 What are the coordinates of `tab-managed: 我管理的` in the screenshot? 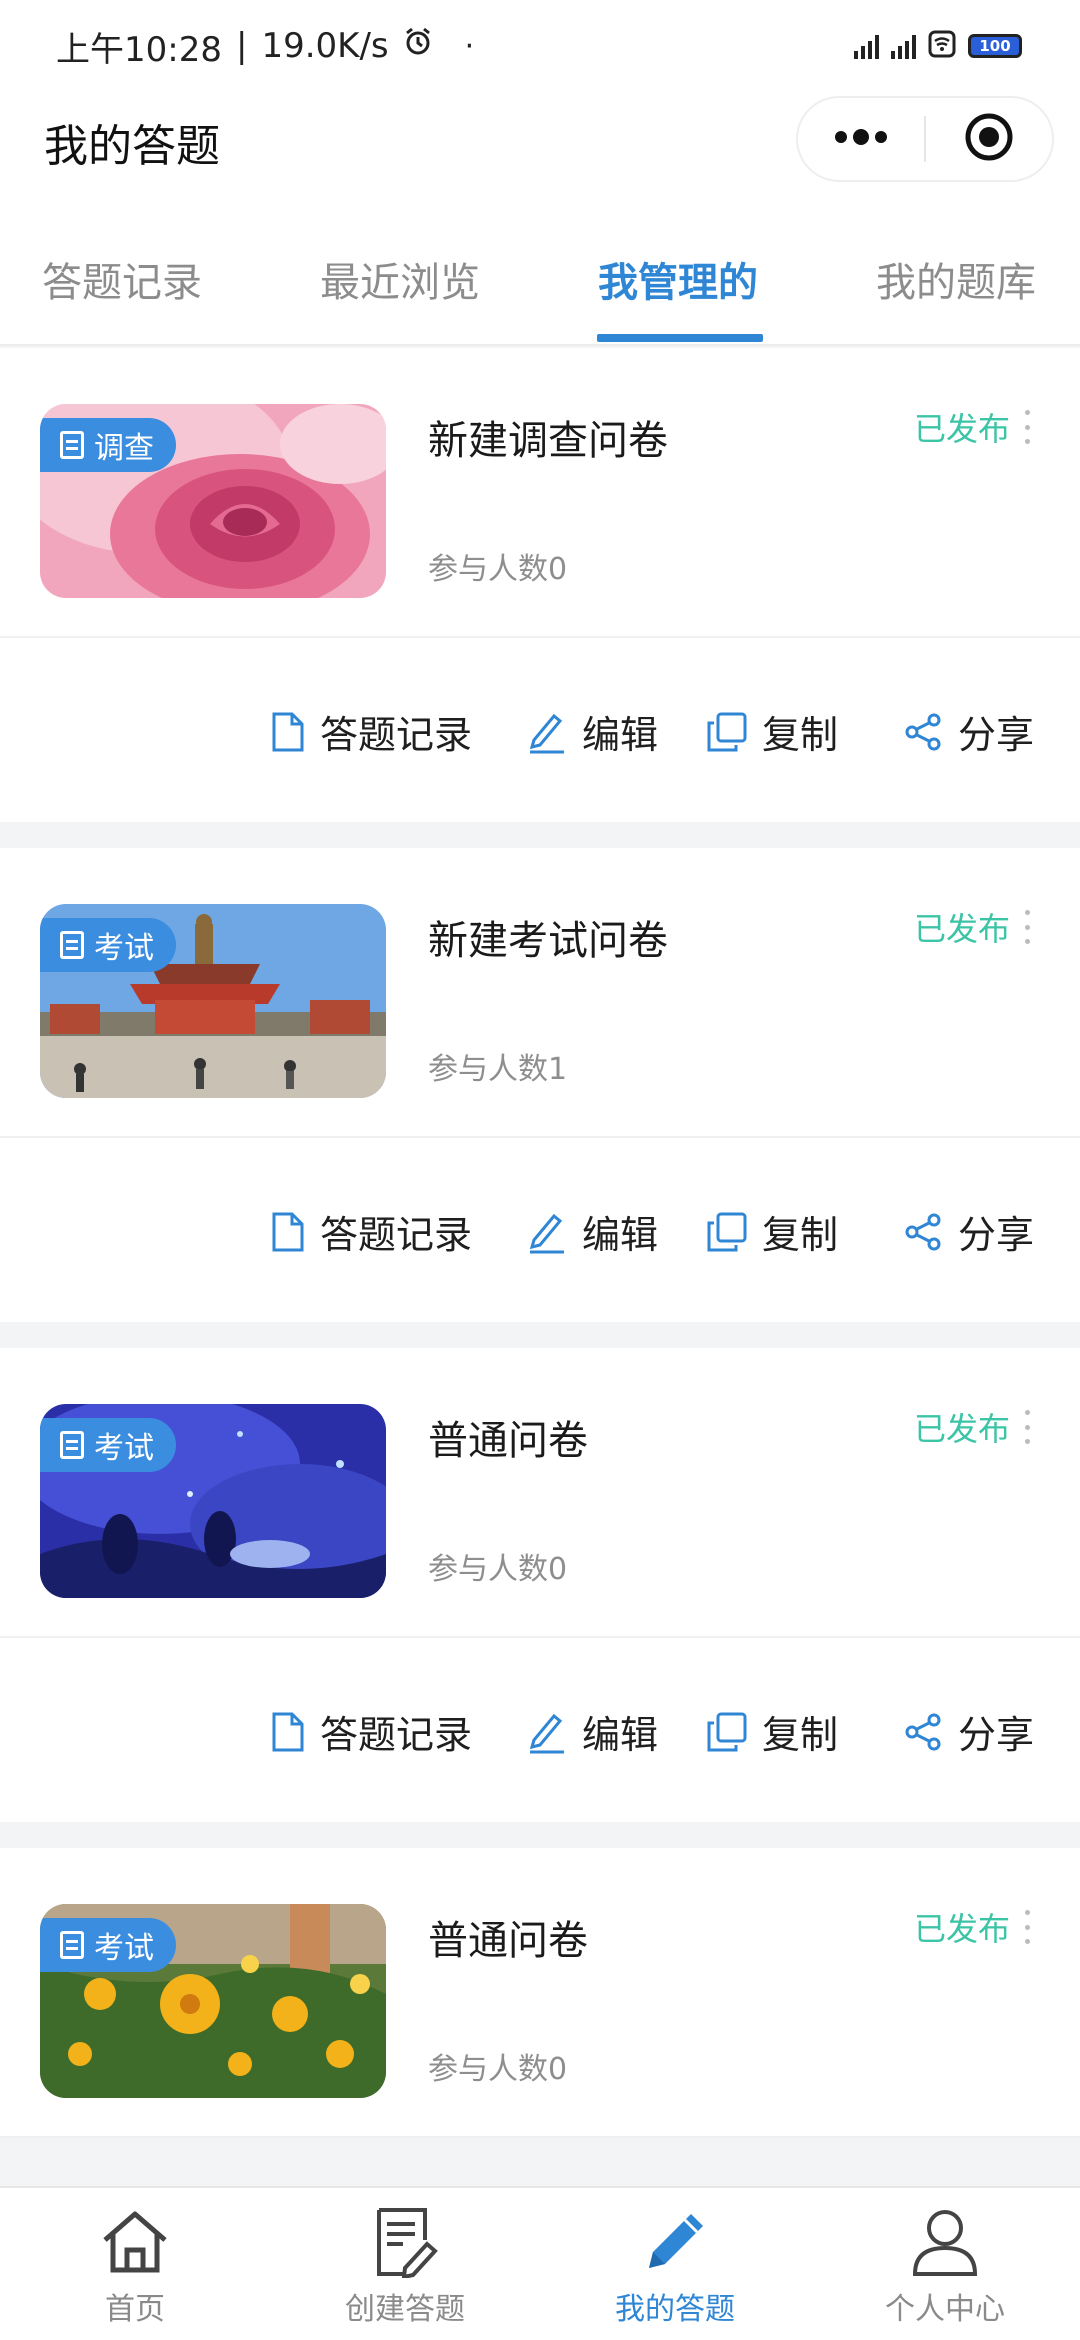 It's located at (678, 279).